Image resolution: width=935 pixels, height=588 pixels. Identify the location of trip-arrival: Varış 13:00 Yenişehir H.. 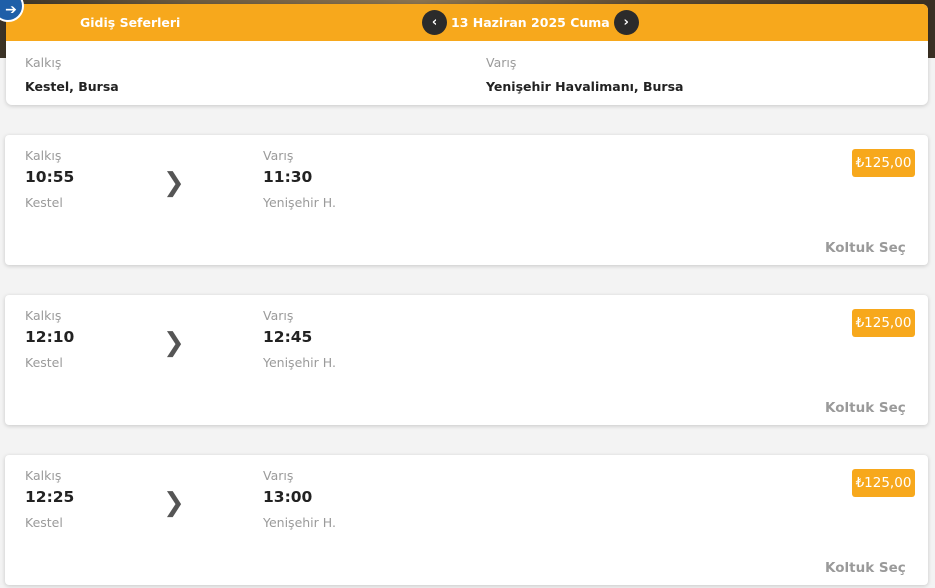
(299, 499).